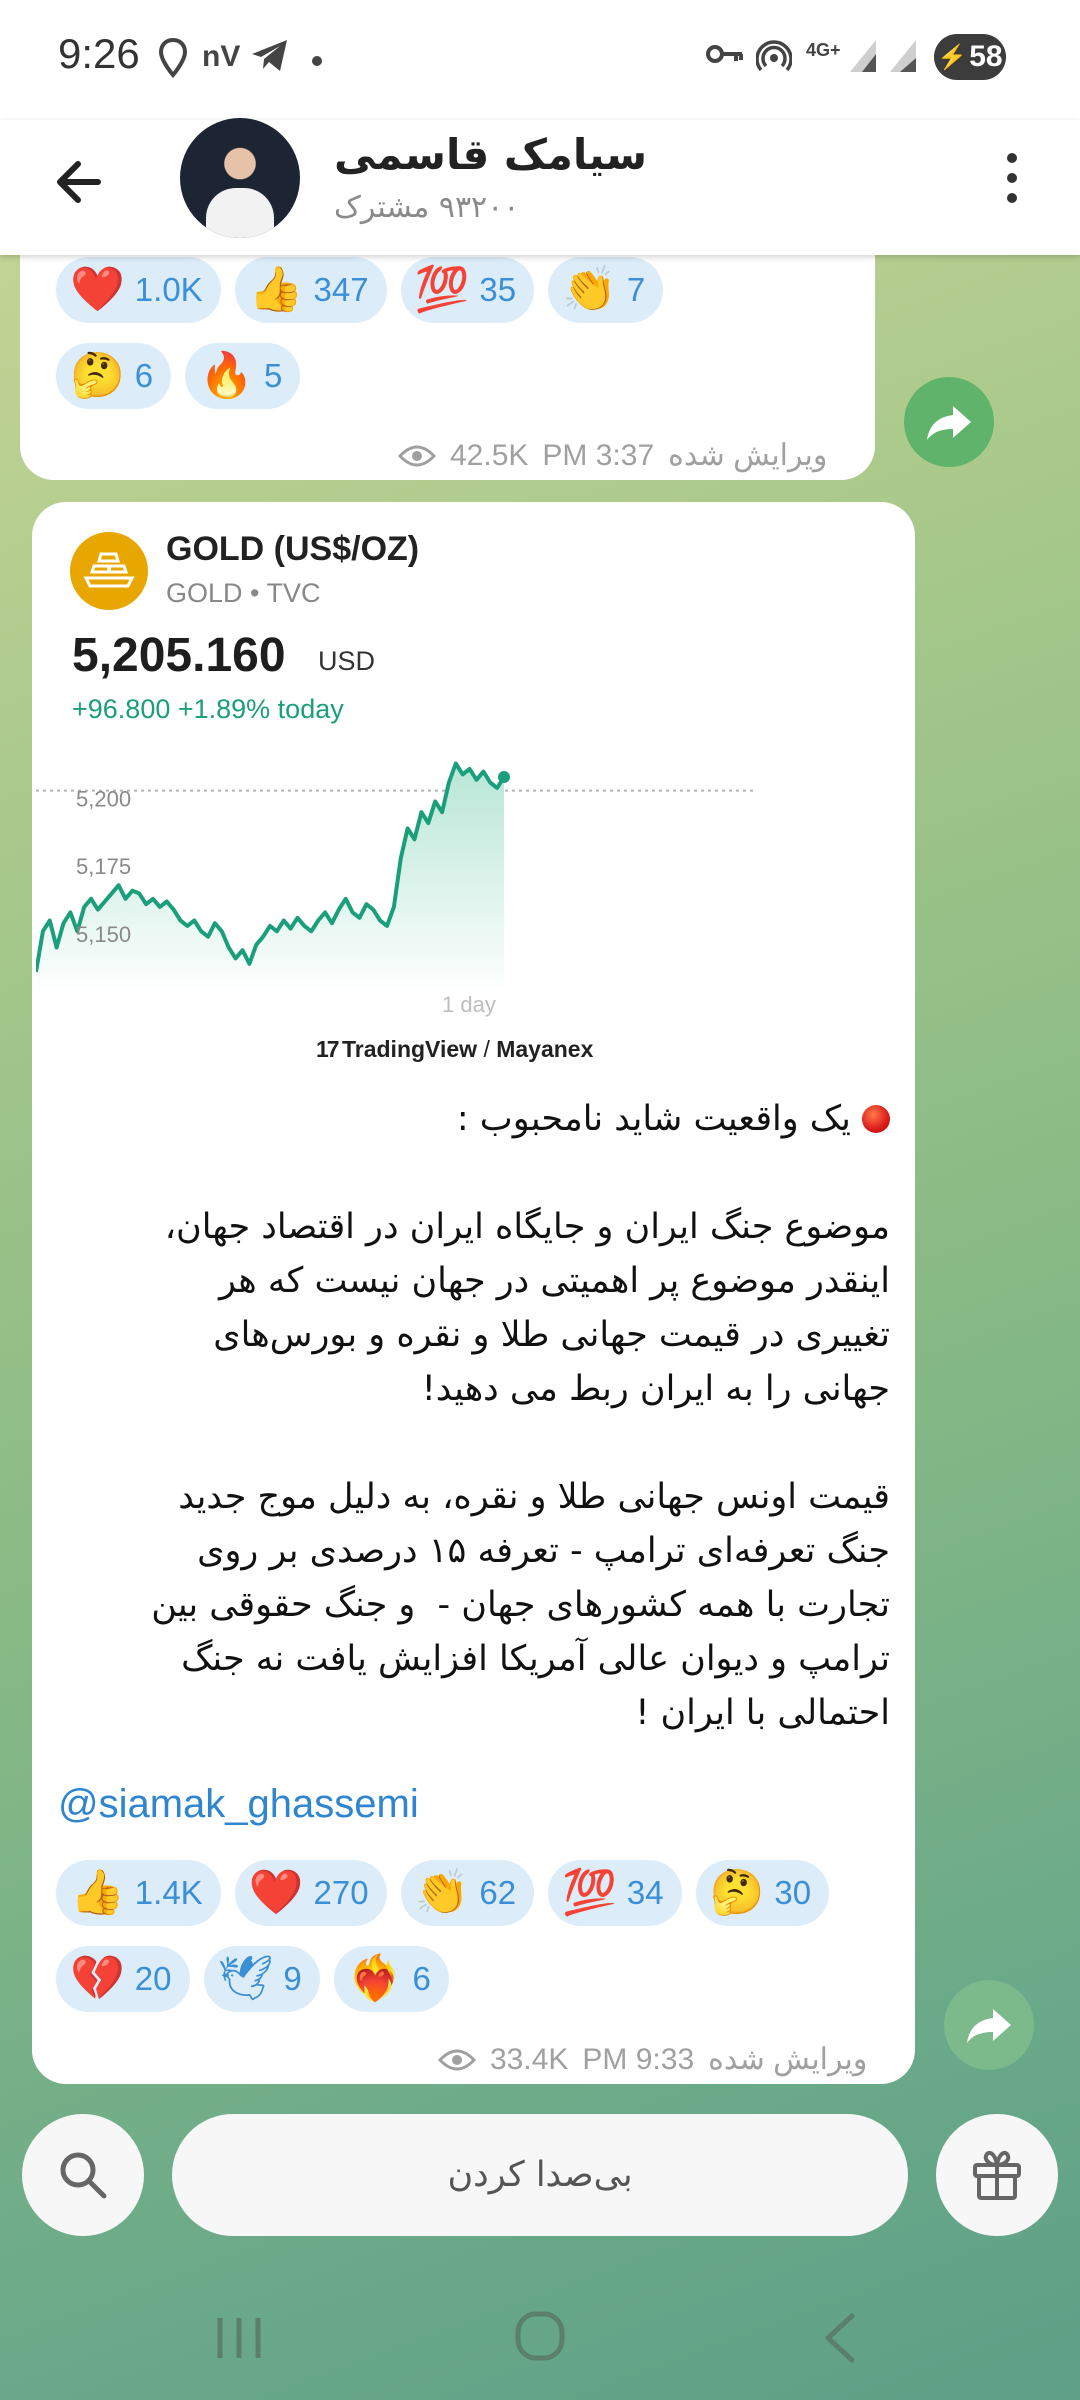  Describe the element at coordinates (986, 56) in the screenshot. I see `battery-level: 58` at that location.